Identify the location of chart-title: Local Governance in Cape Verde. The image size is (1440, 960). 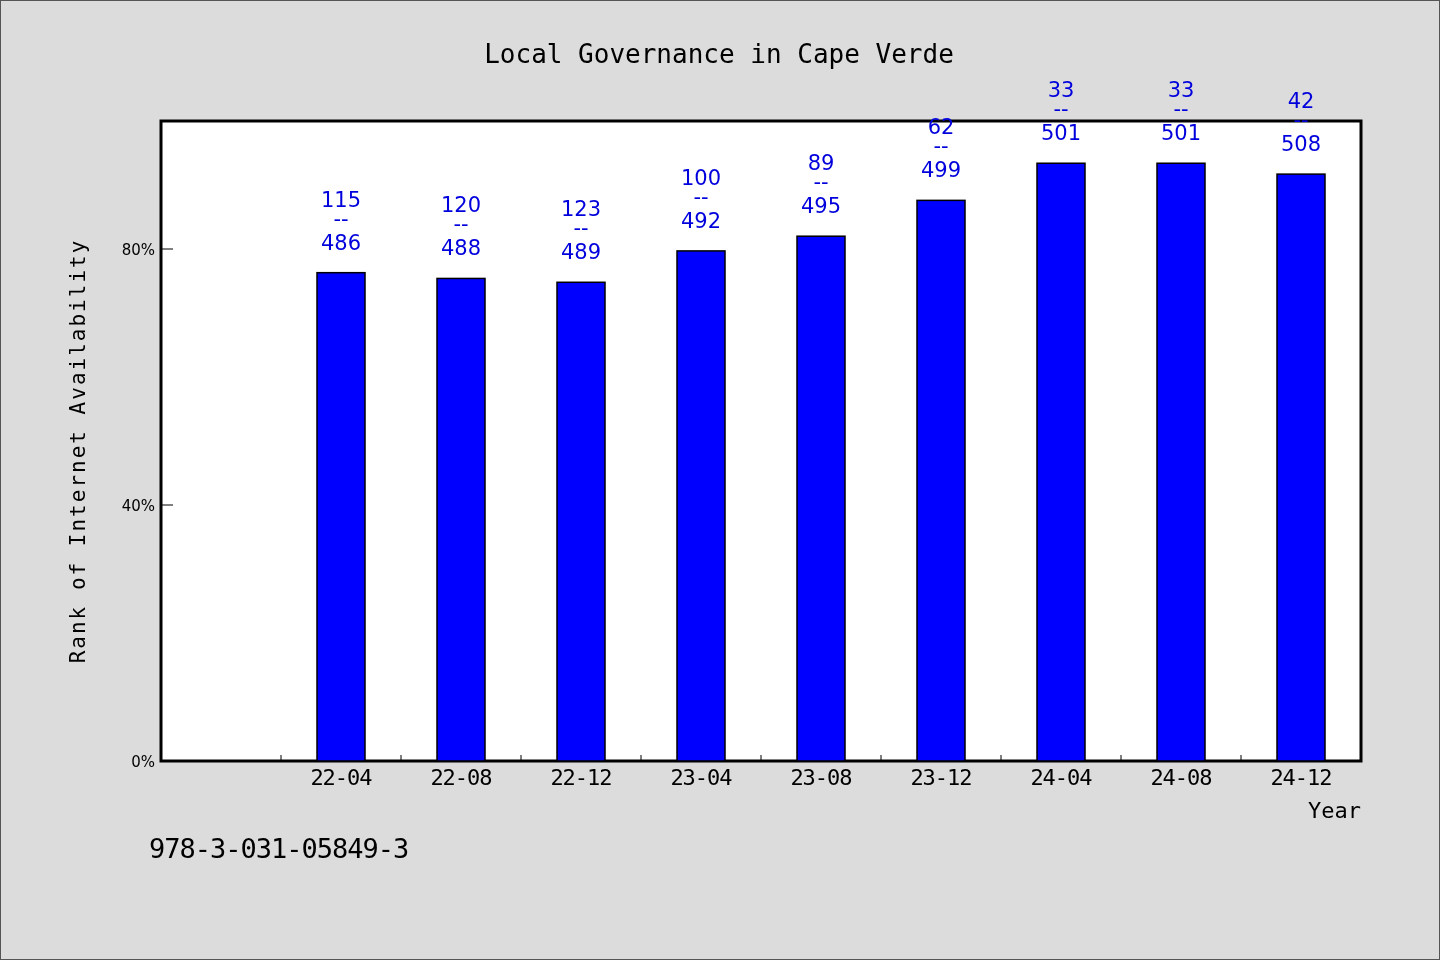
(719, 54).